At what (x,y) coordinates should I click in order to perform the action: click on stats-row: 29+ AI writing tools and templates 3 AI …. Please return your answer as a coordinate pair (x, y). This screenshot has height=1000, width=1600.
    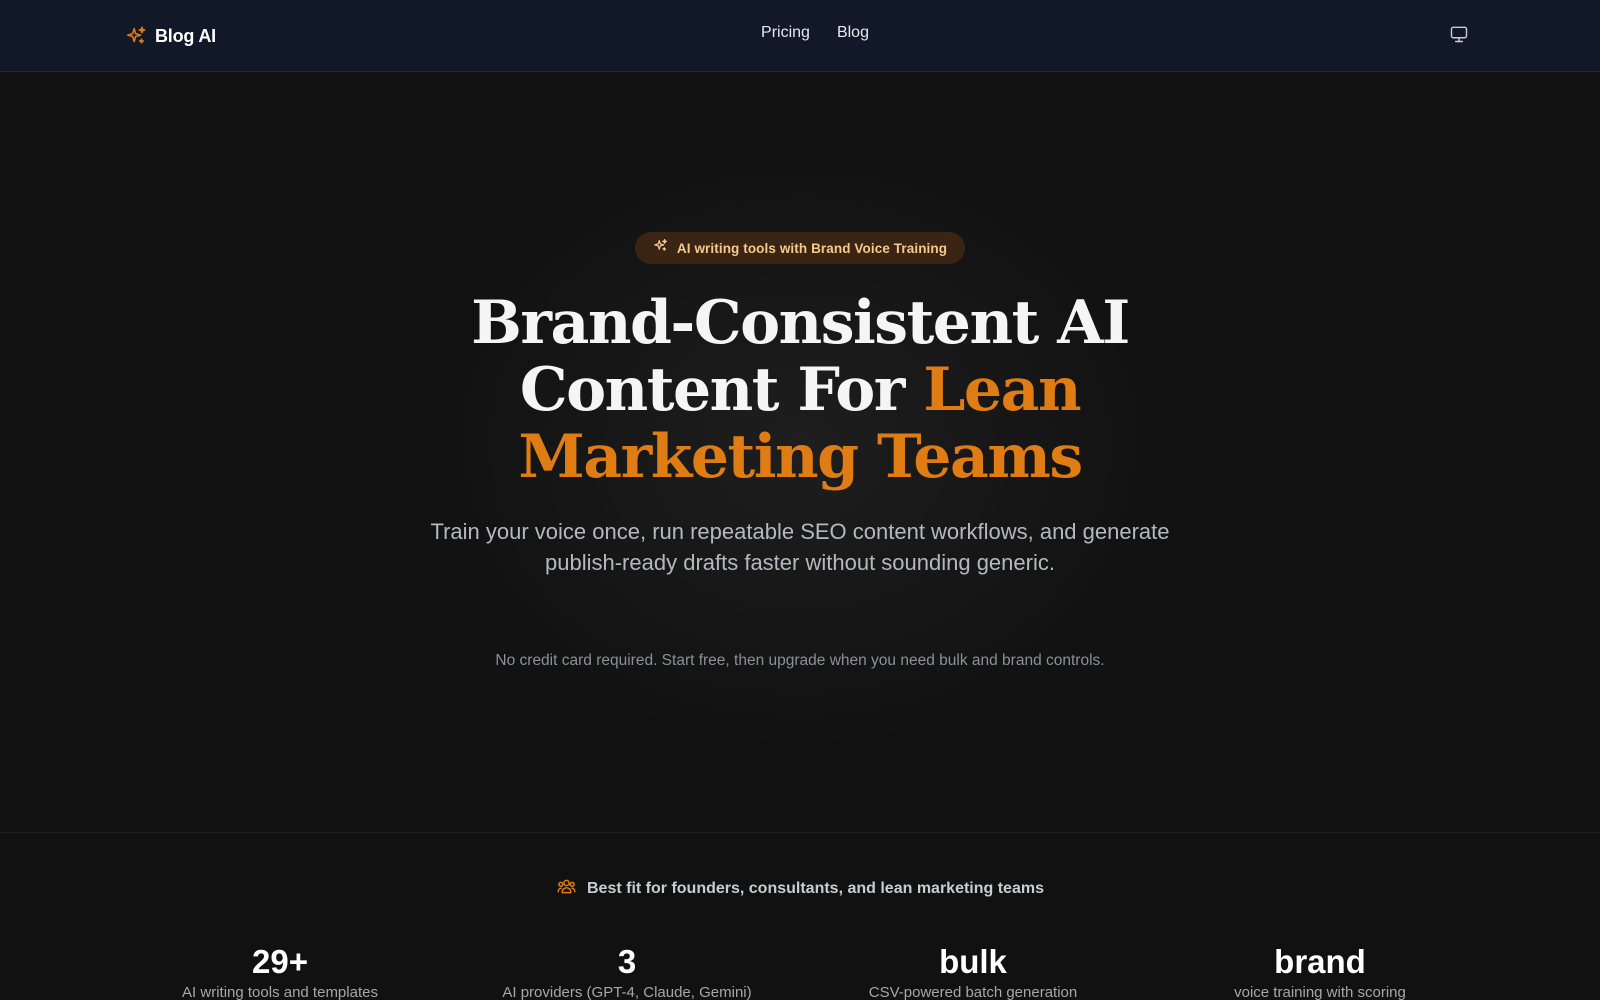
    Looking at the image, I should click on (800, 971).